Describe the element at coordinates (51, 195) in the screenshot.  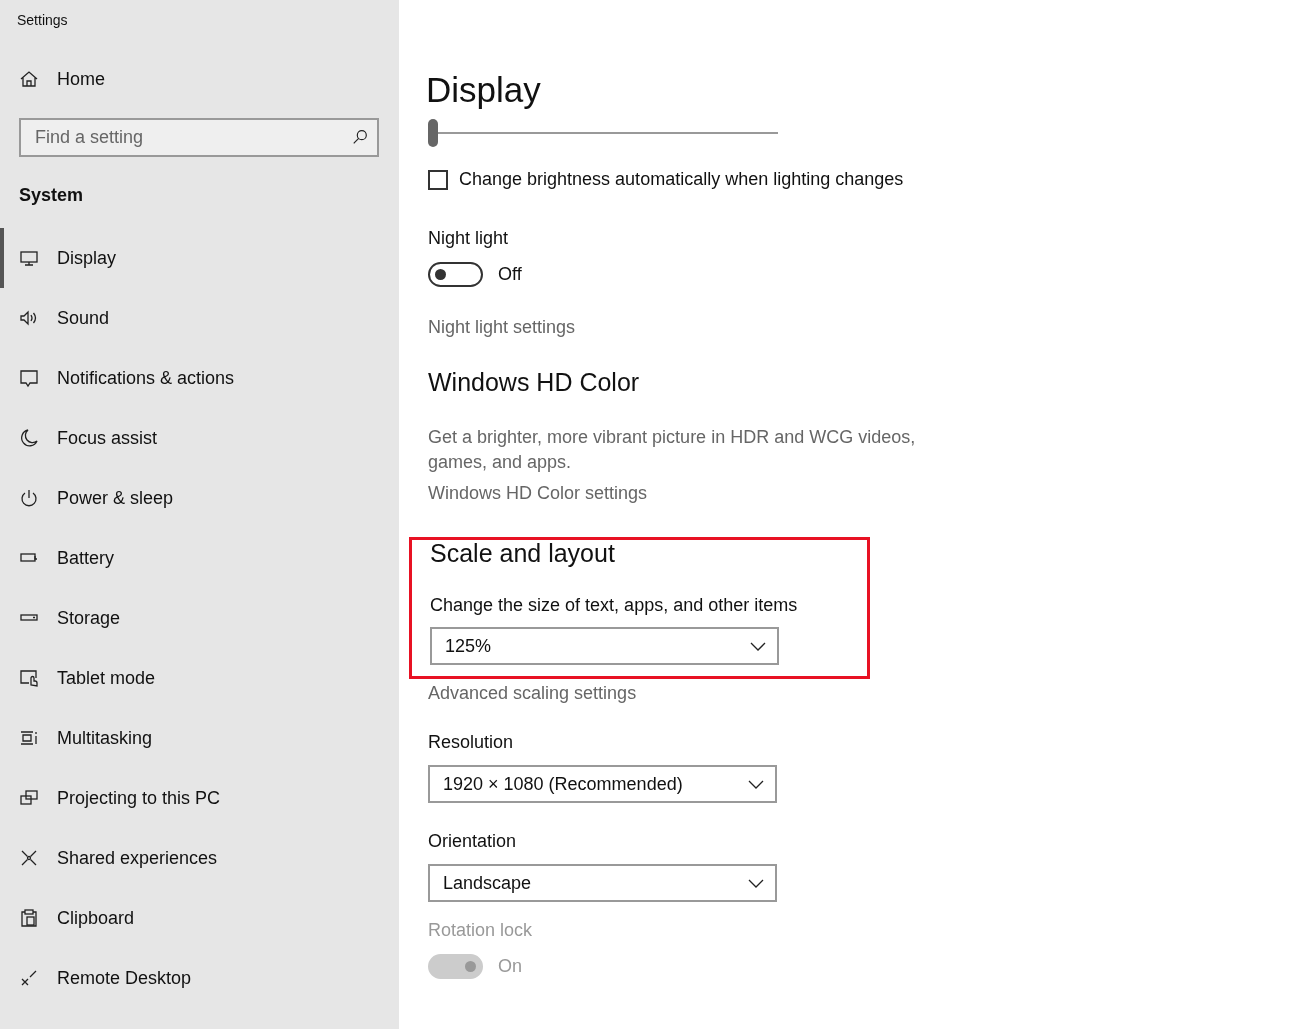
I see `section-heading: System` at that location.